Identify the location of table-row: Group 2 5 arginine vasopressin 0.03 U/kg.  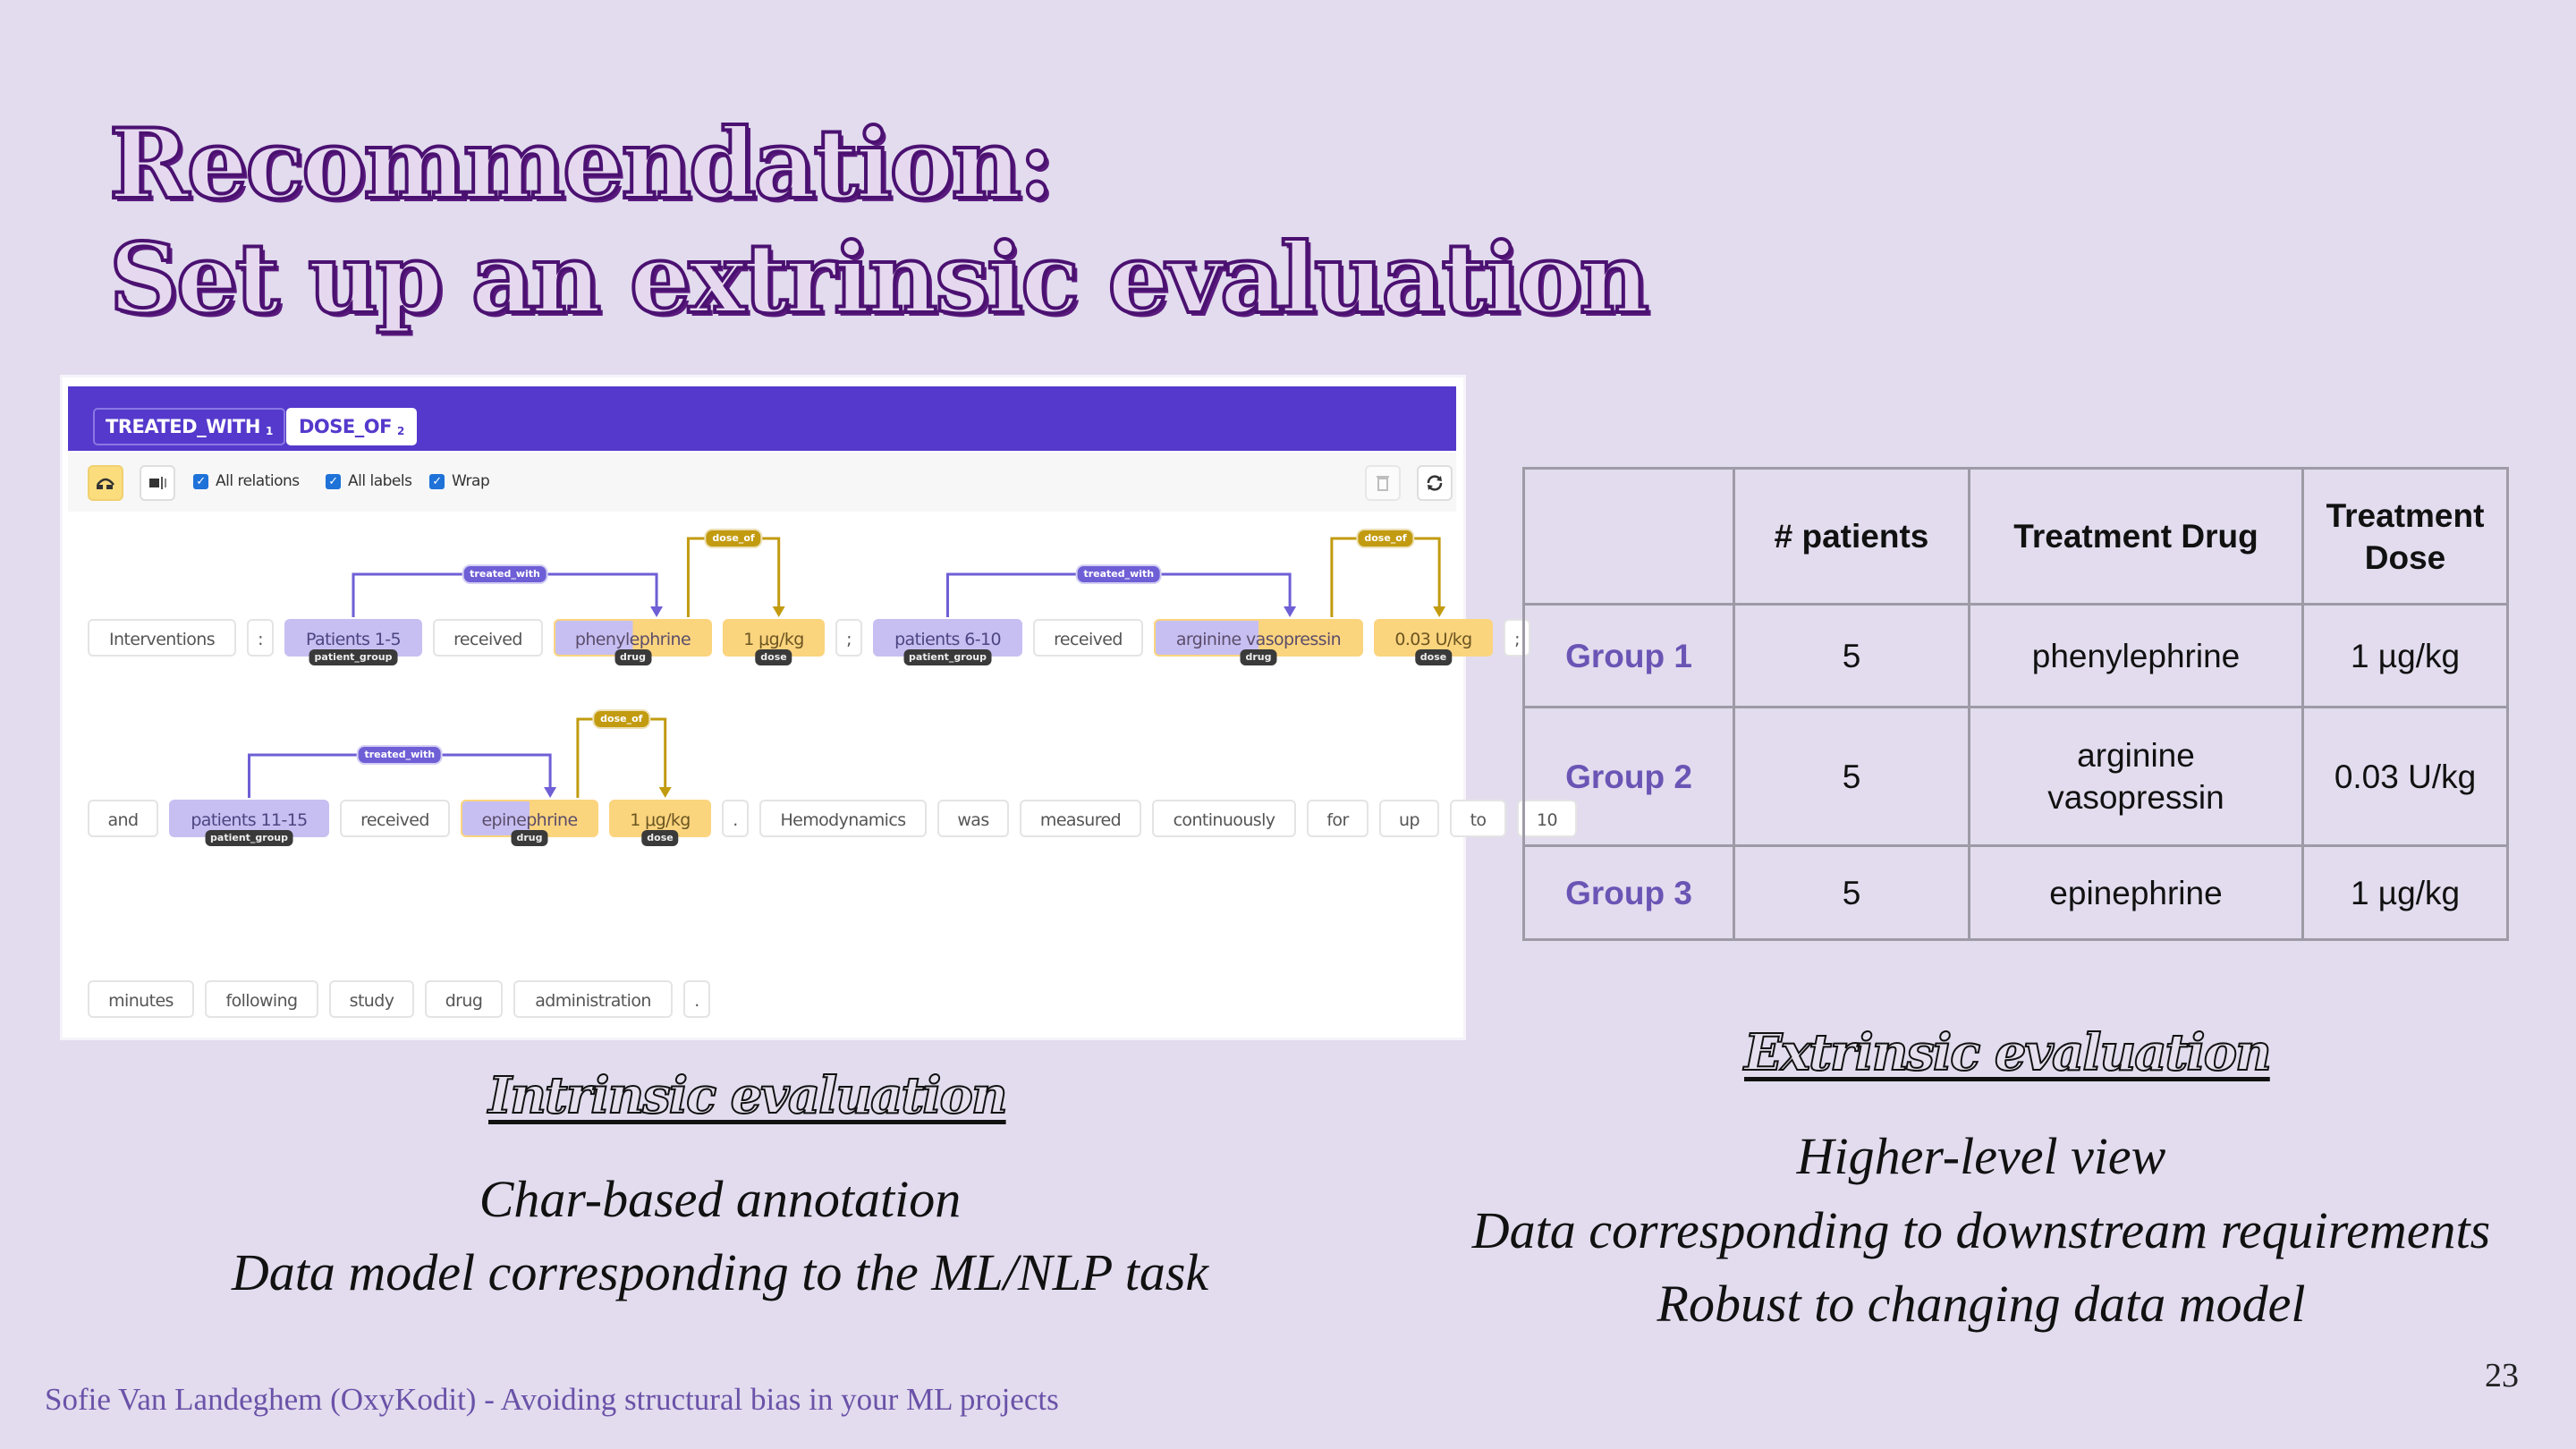
(2015, 776).